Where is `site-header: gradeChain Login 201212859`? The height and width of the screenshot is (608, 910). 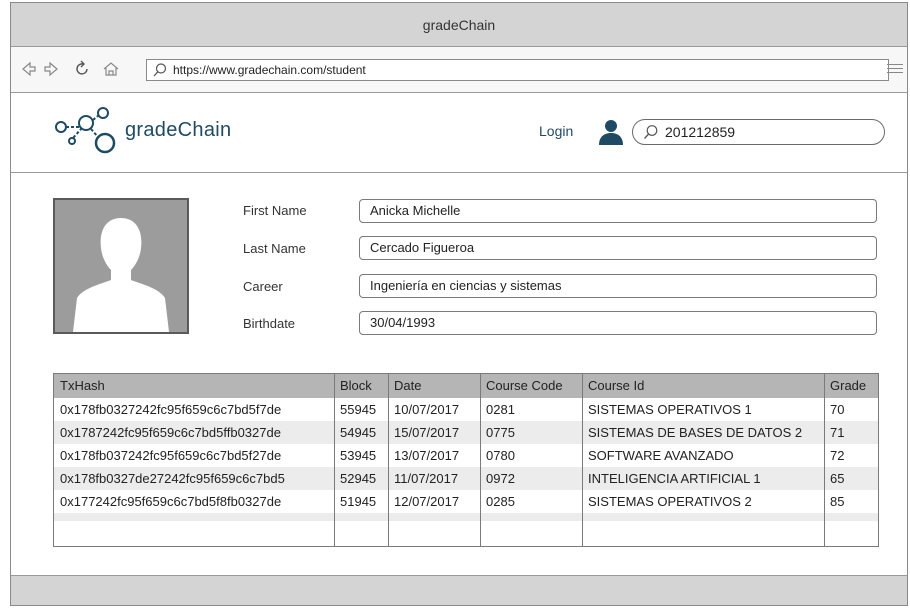
site-header: gradeChain Login 201212859 is located at coordinates (459, 133).